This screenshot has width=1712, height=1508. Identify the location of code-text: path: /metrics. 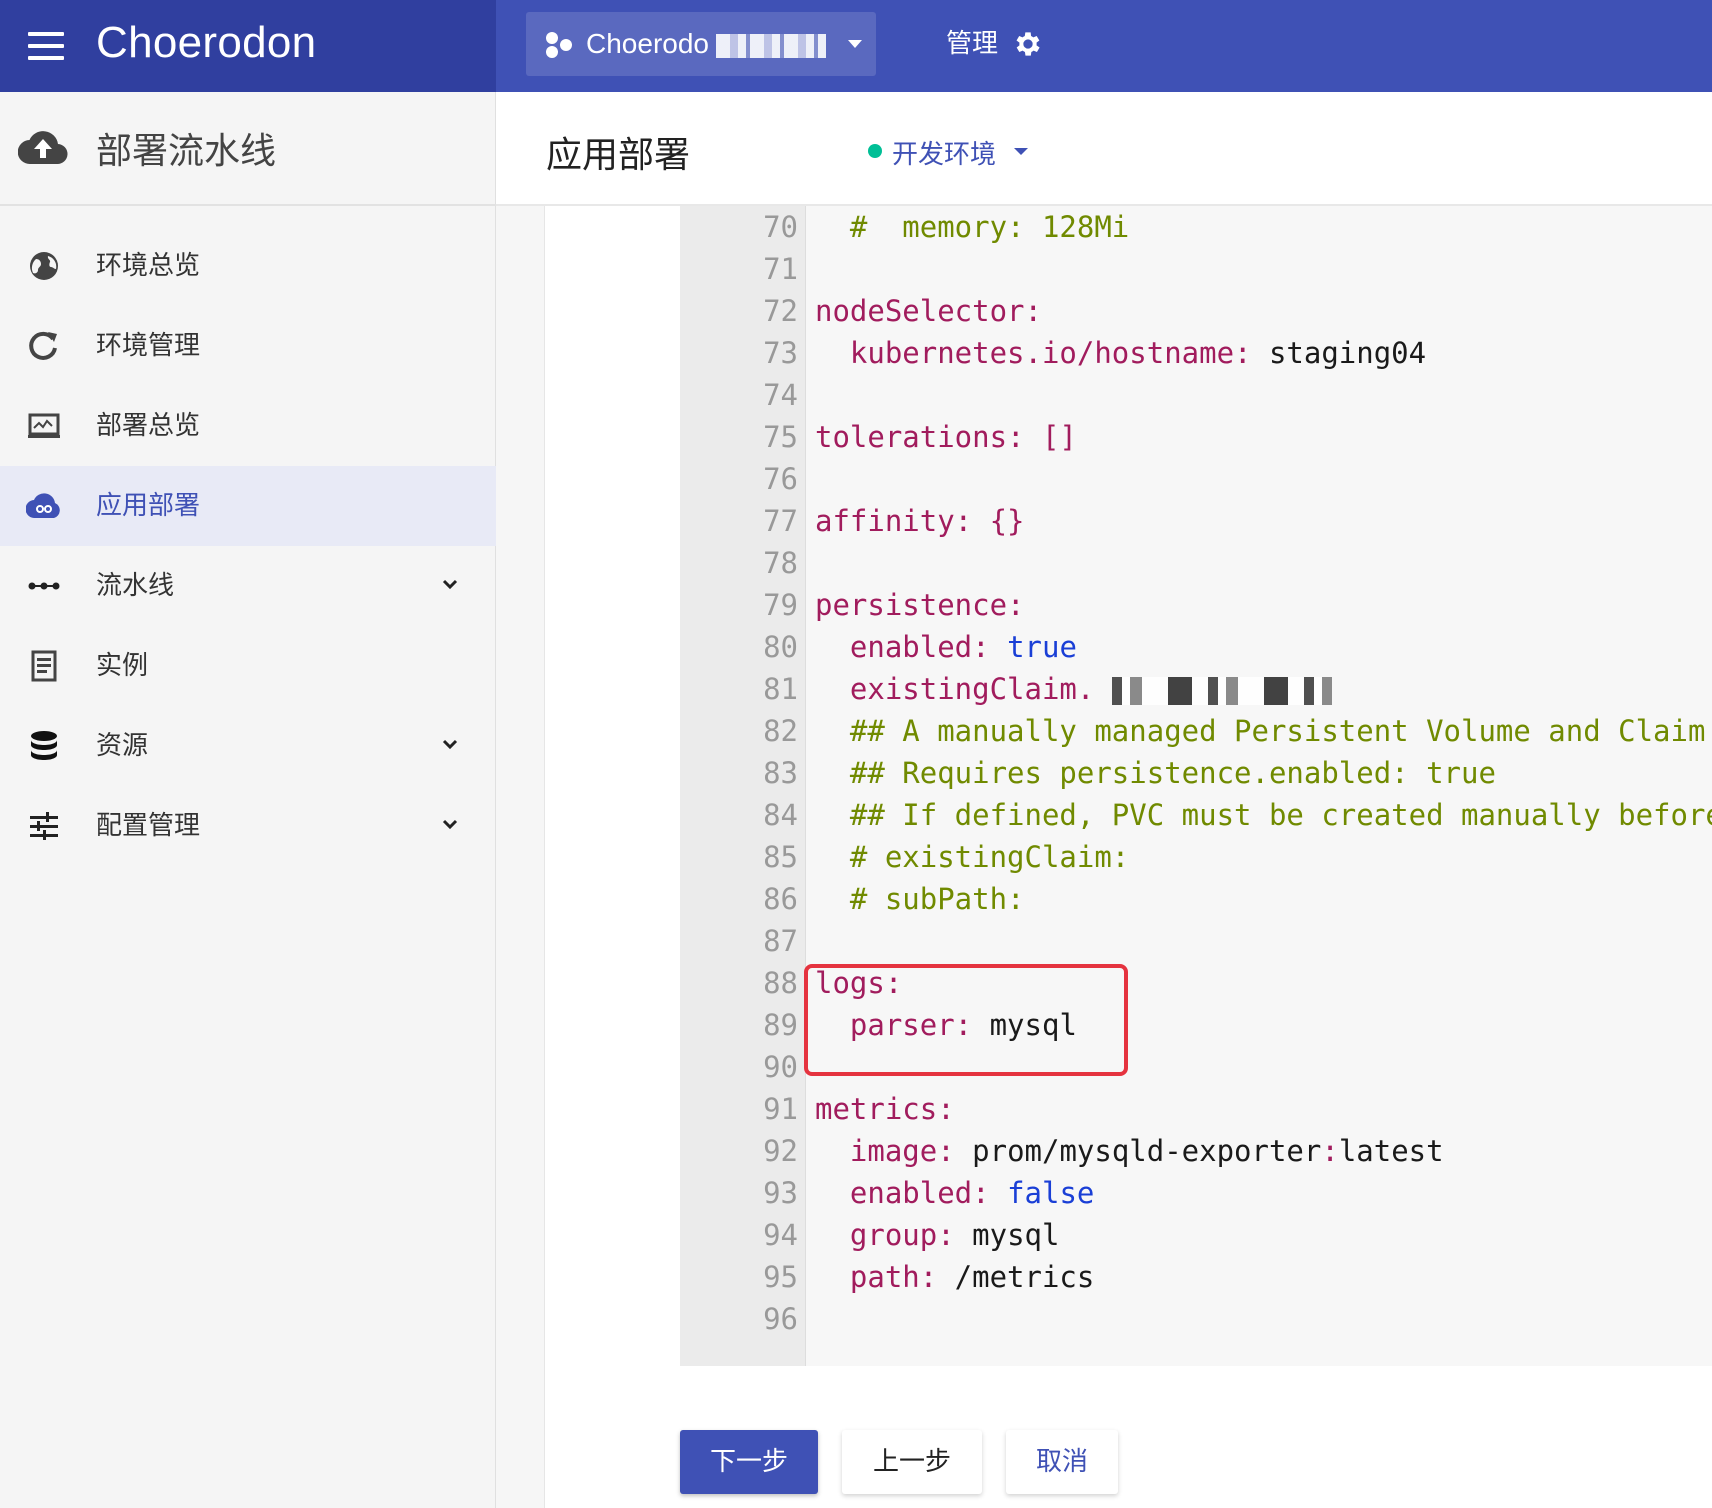
(954, 1277).